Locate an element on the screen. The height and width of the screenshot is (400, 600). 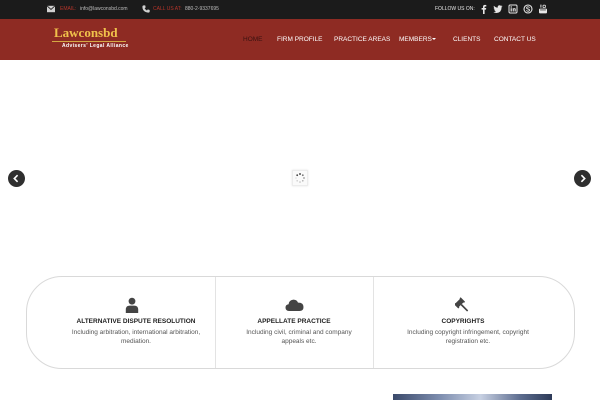
logo-title: Lawconsbd is located at coordinates (86, 33).